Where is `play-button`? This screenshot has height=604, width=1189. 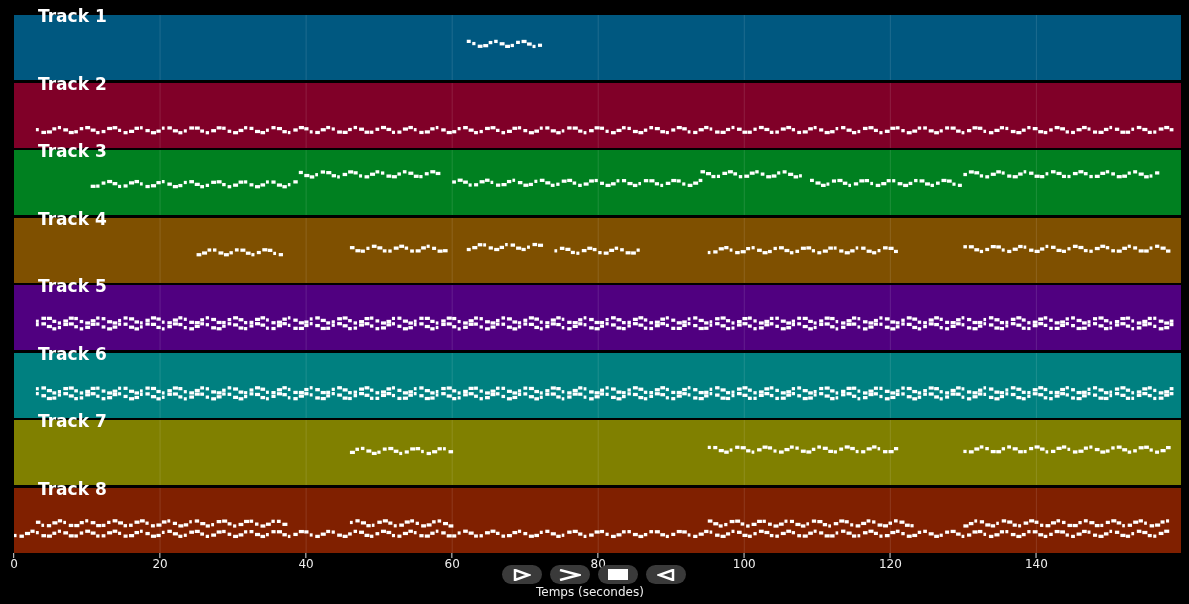
play-button is located at coordinates (522, 574).